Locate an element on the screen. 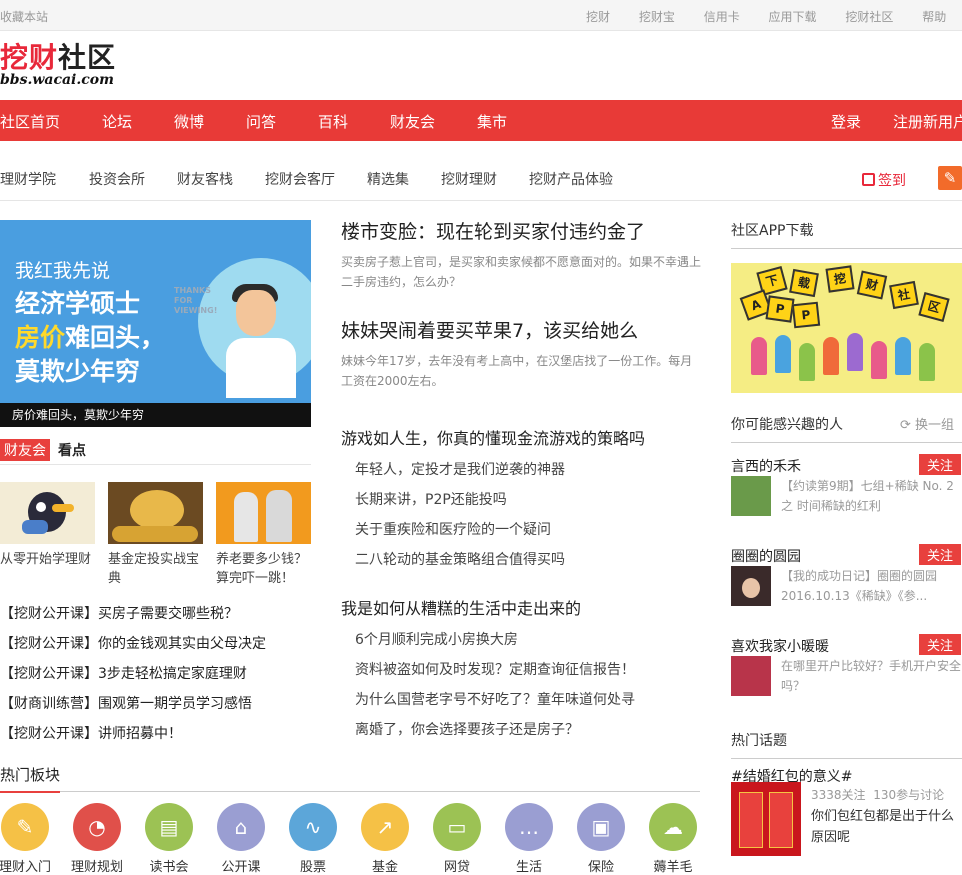 Image resolution: width=962 pixels, height=875 pixels. nav-friends: 财友会 is located at coordinates (412, 121).